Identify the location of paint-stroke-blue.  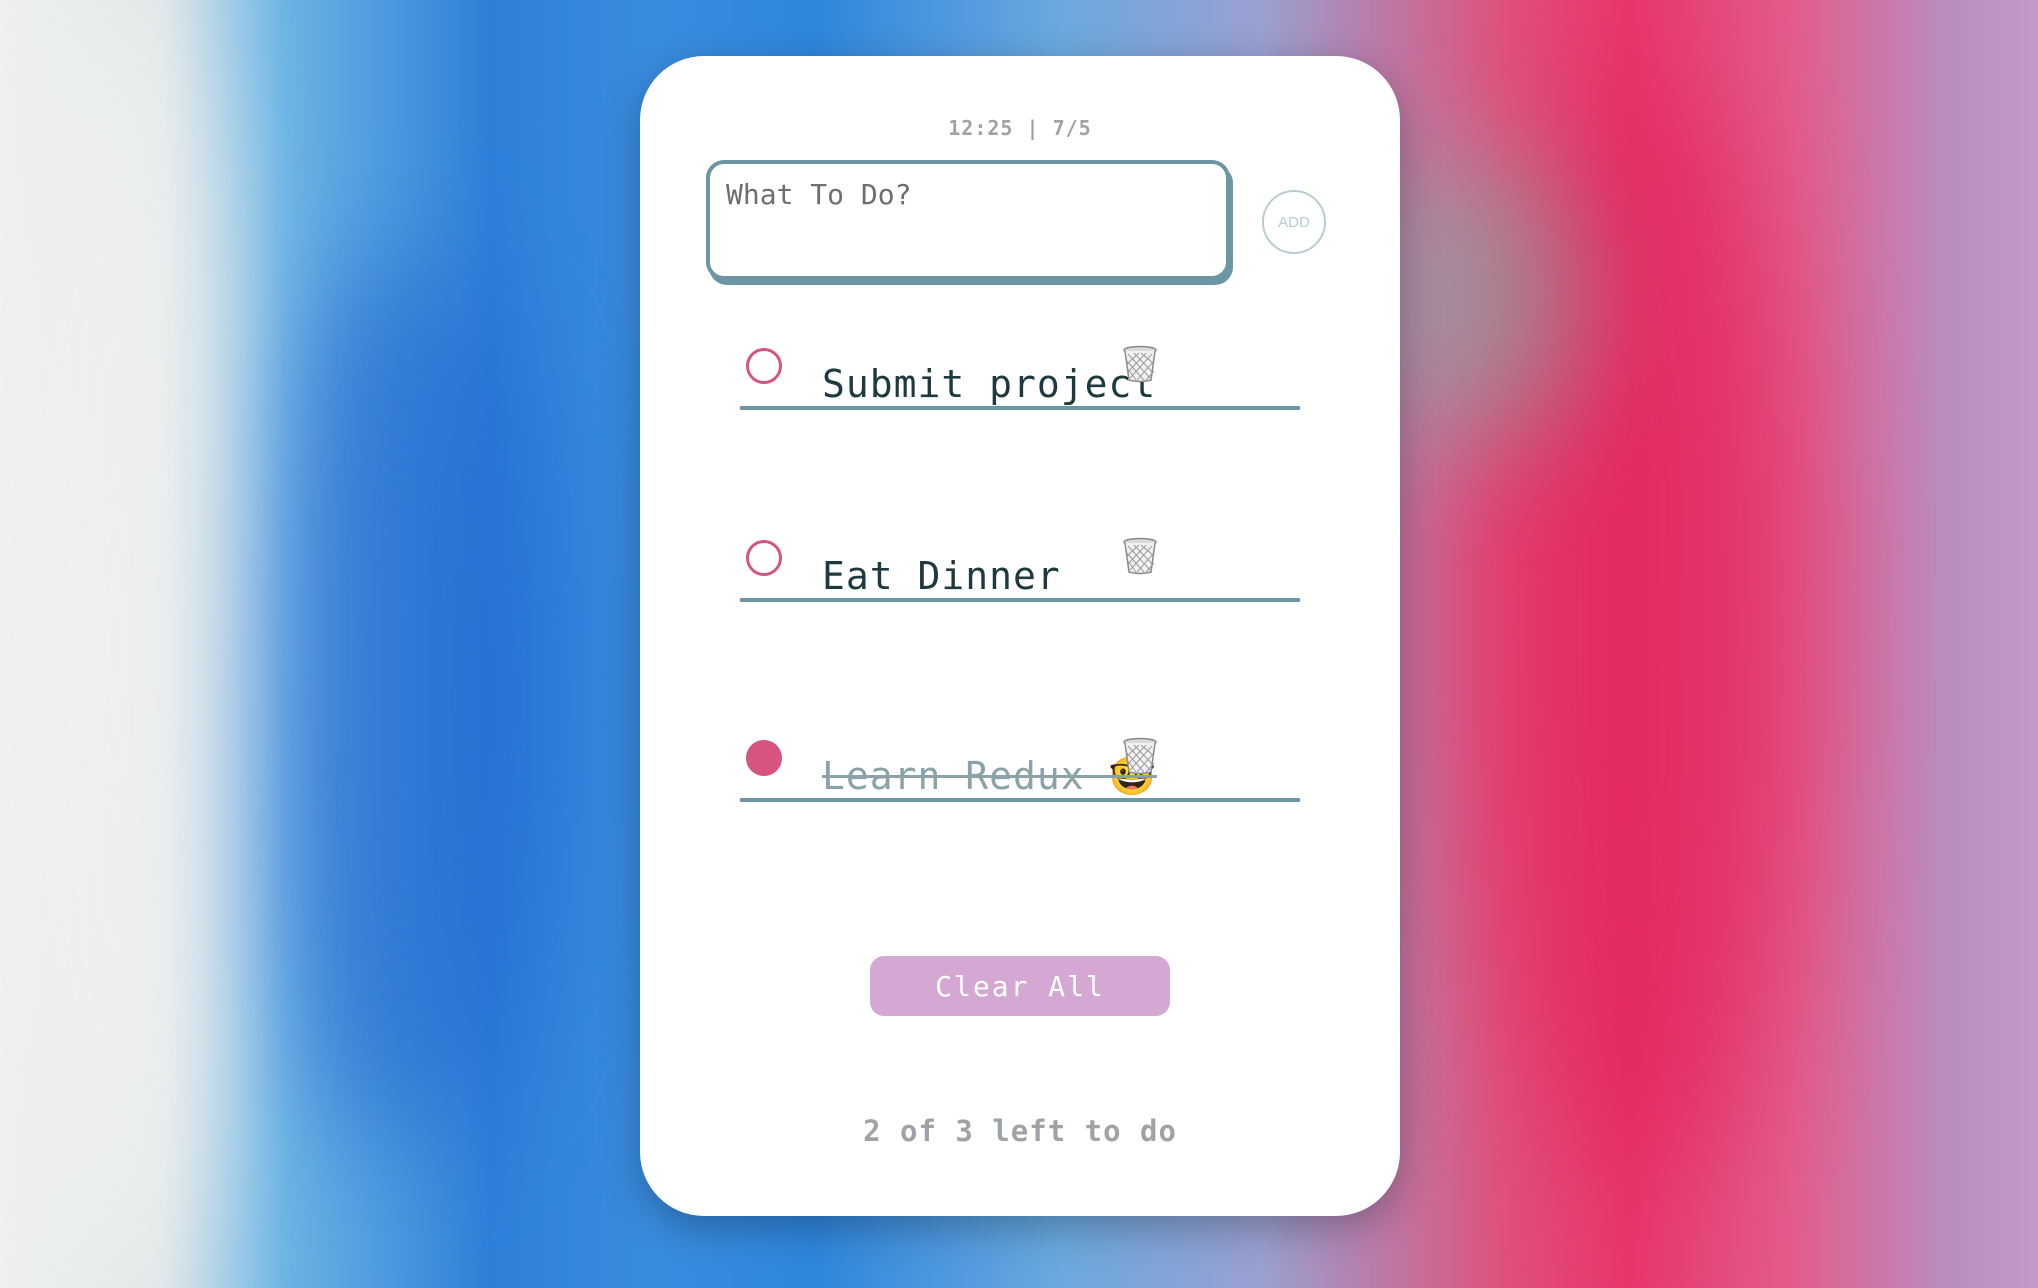
(400, 700).